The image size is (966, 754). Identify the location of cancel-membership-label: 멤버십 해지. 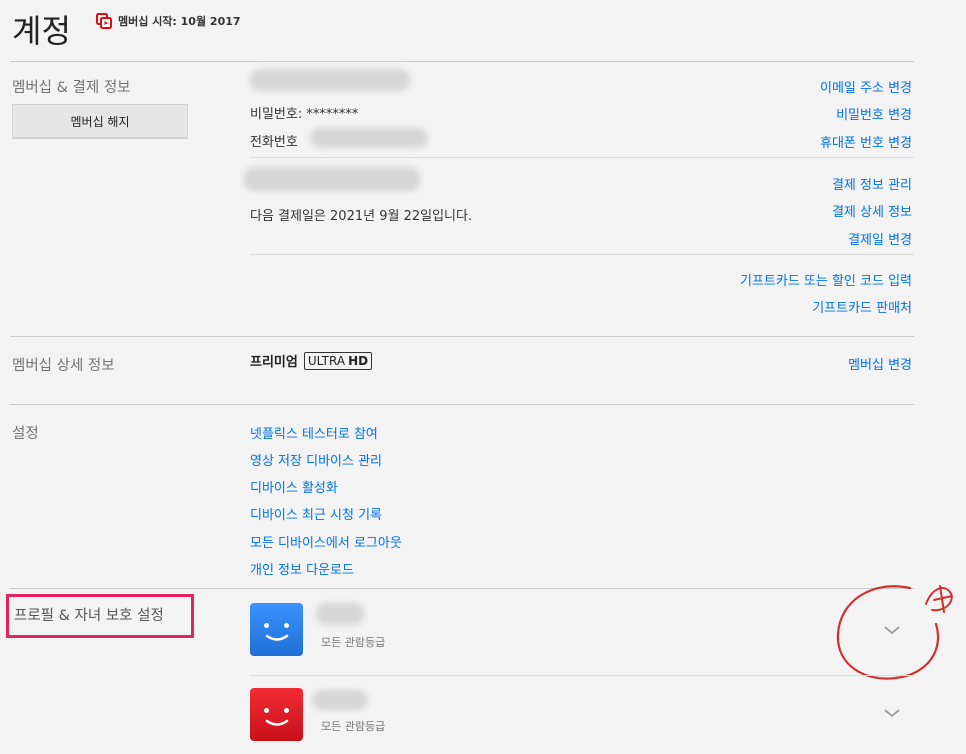
(100, 121).